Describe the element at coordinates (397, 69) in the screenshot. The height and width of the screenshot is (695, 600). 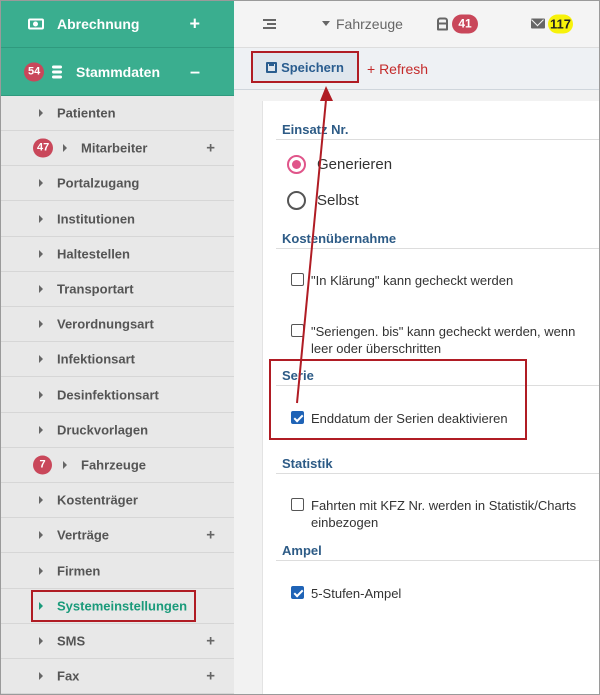
I see `refresh-link: + Refresh` at that location.